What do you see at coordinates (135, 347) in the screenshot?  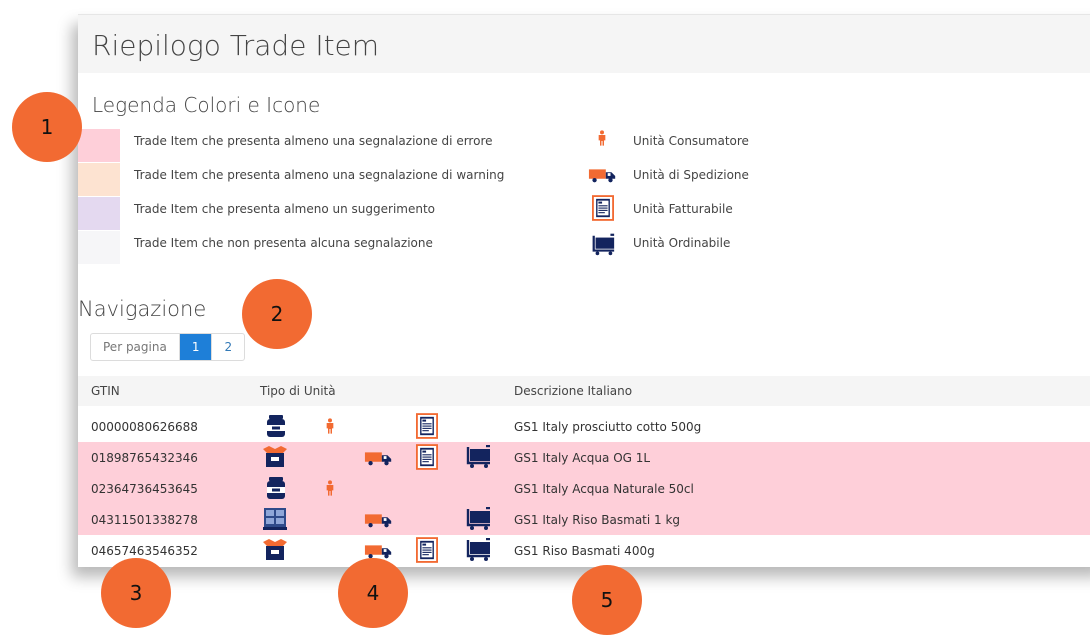 I see `per-page-label: Per pagina` at bounding box center [135, 347].